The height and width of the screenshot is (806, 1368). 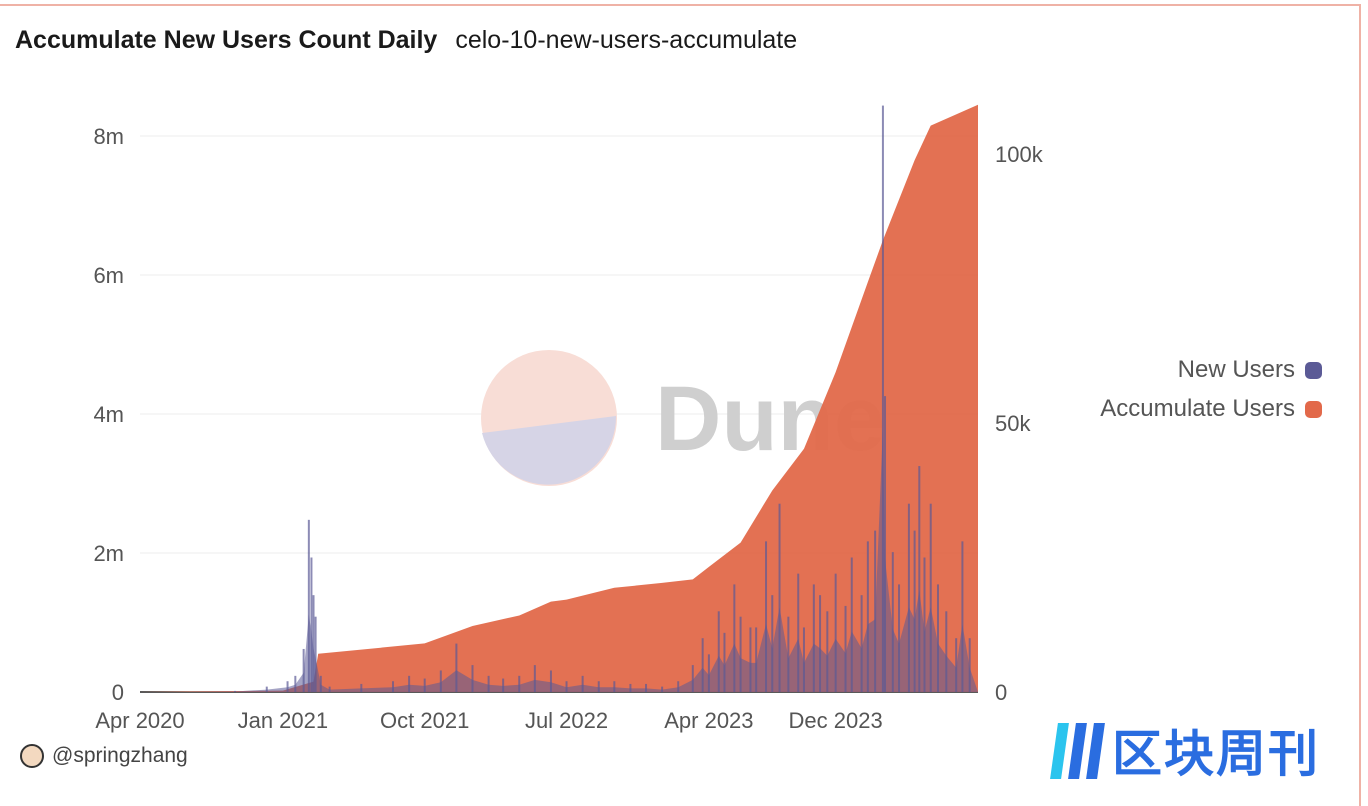 I want to click on x-tick-label: Dec 2023, so click(x=836, y=720).